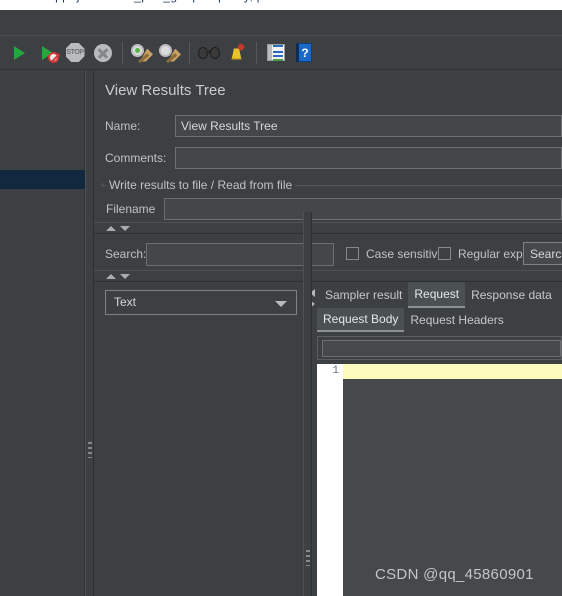 This screenshot has width=562, height=596. Describe the element at coordinates (361, 320) in the screenshot. I see `tab-request-body: Request Body` at that location.